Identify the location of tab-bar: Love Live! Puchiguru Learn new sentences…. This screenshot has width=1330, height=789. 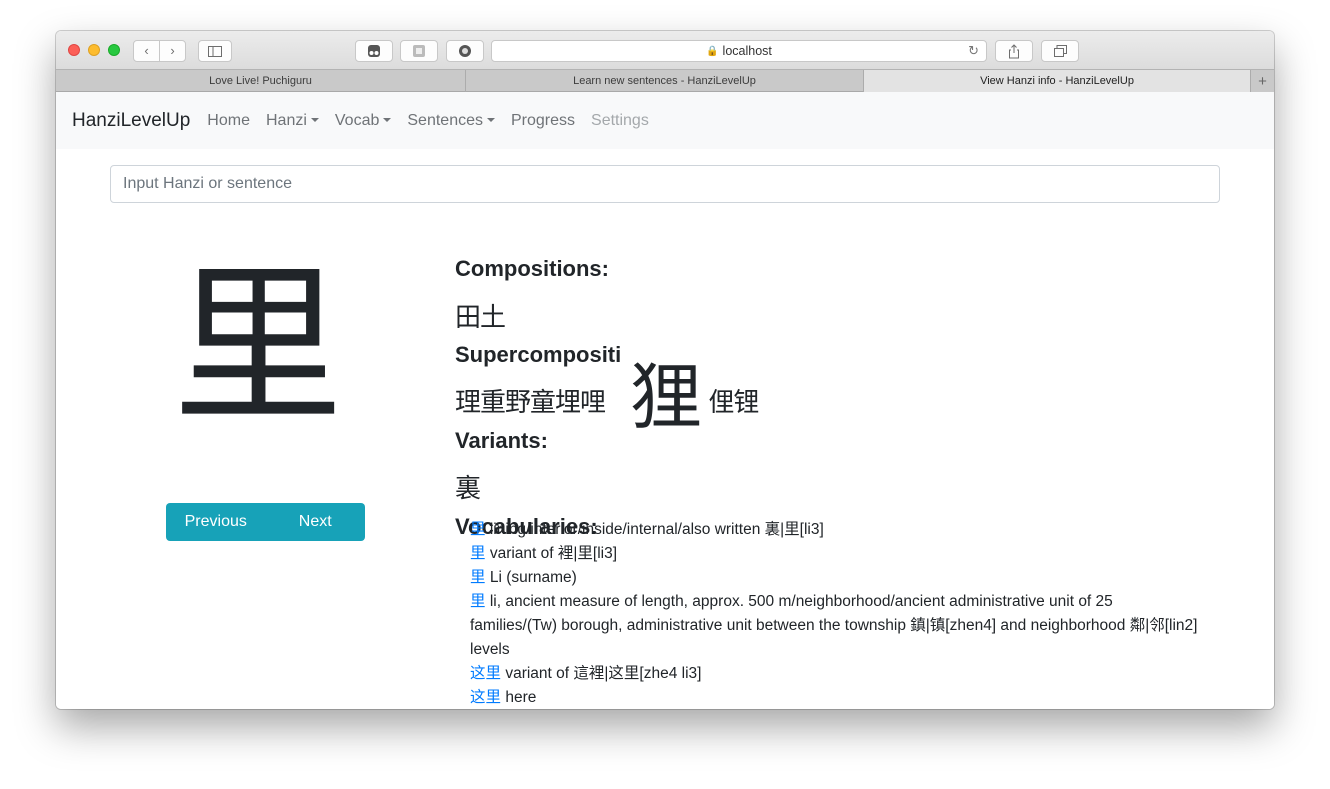
(665, 80).